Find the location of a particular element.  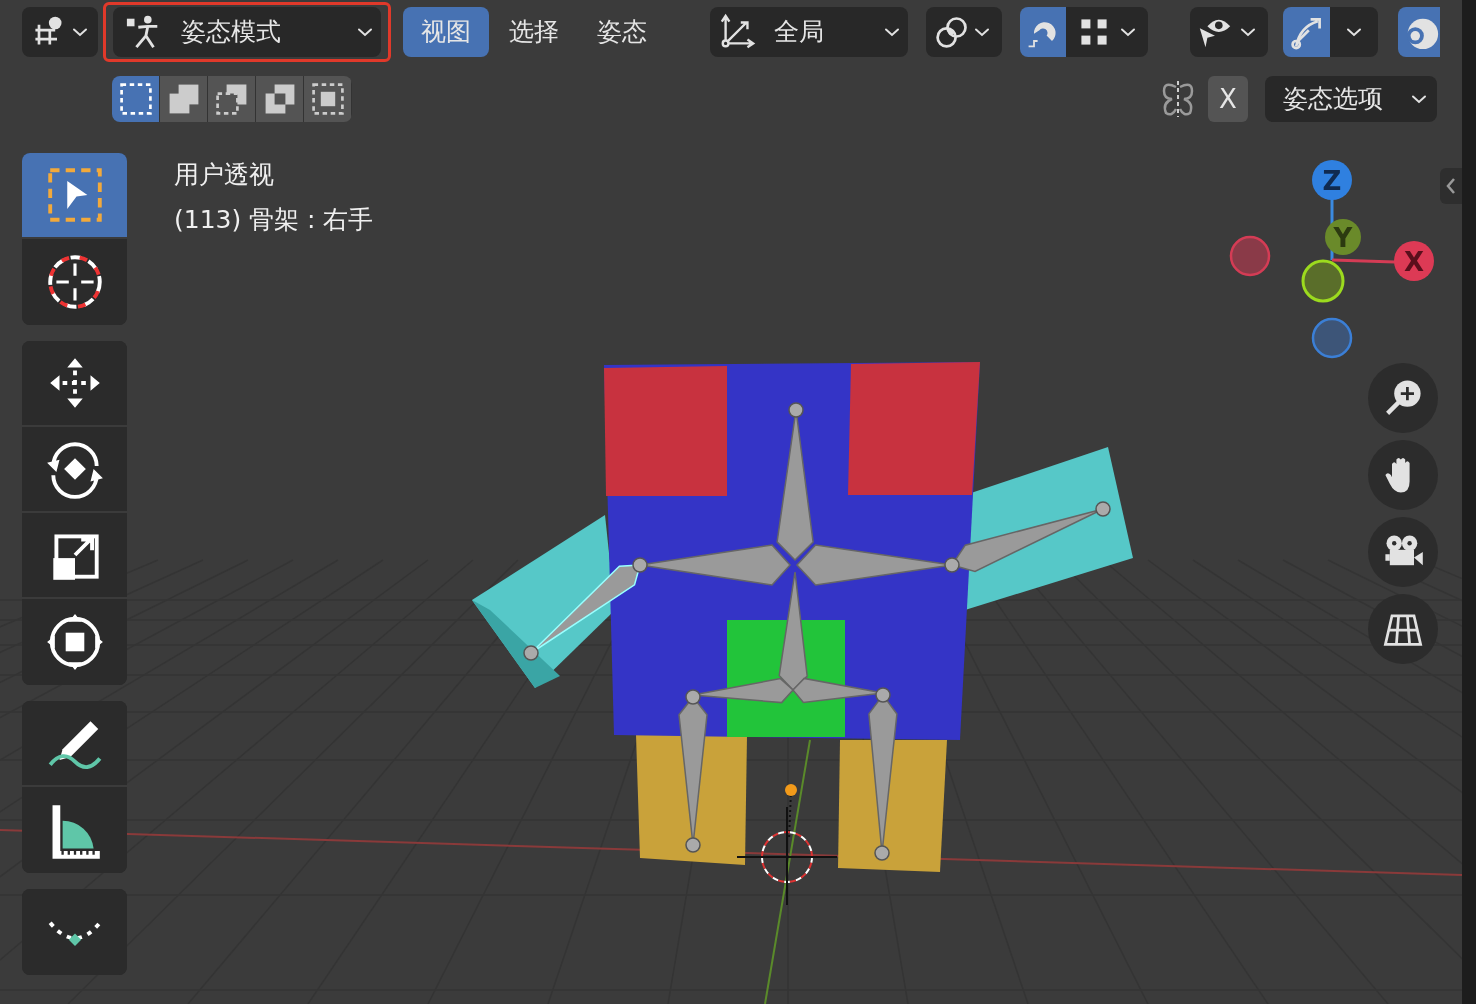

mode-dropdown: 姿态模式 is located at coordinates (247, 32).